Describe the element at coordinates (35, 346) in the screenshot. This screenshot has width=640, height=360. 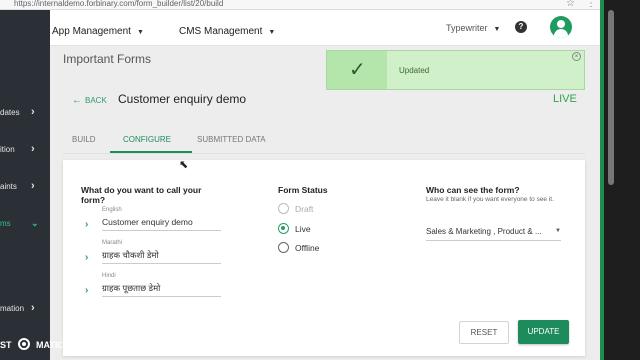
I see `brand-logo: ST MATIC` at that location.